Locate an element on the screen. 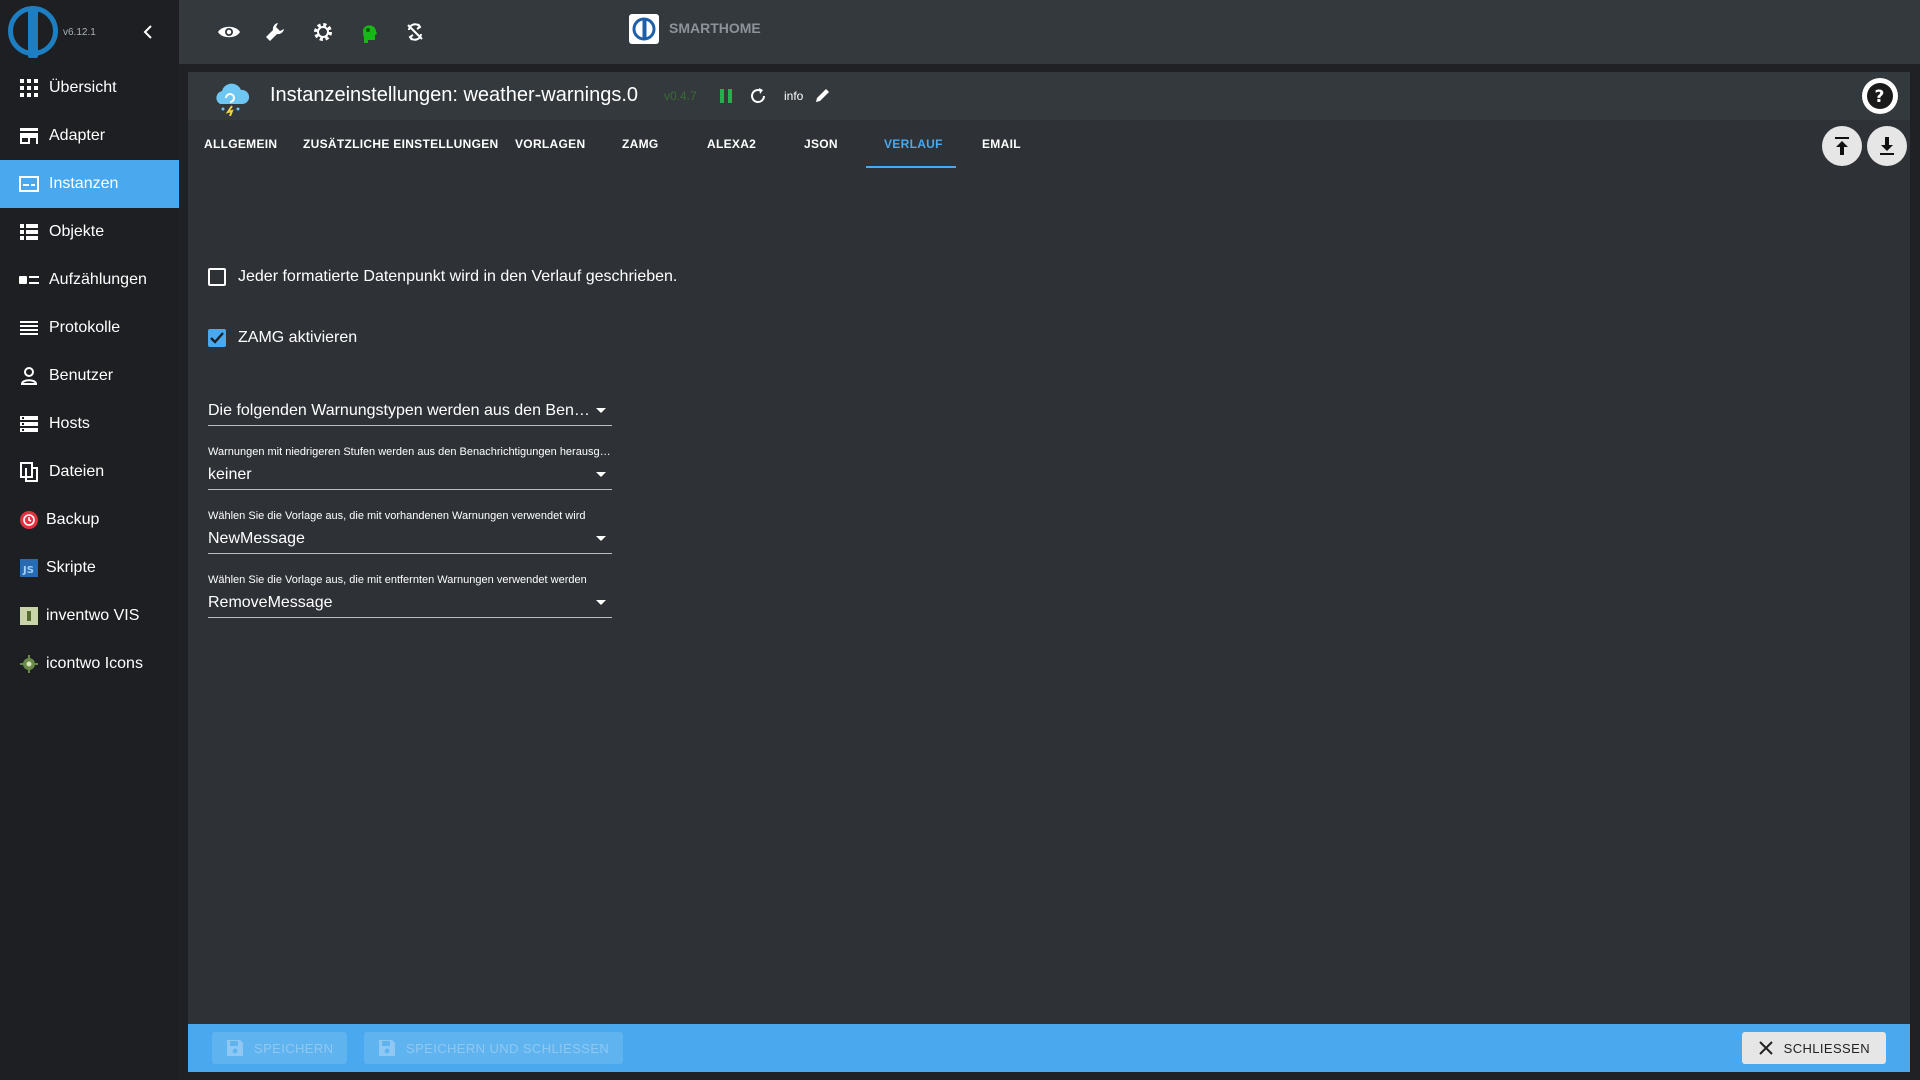 This screenshot has height=1080, width=1920. instances-icon is located at coordinates (29, 184).